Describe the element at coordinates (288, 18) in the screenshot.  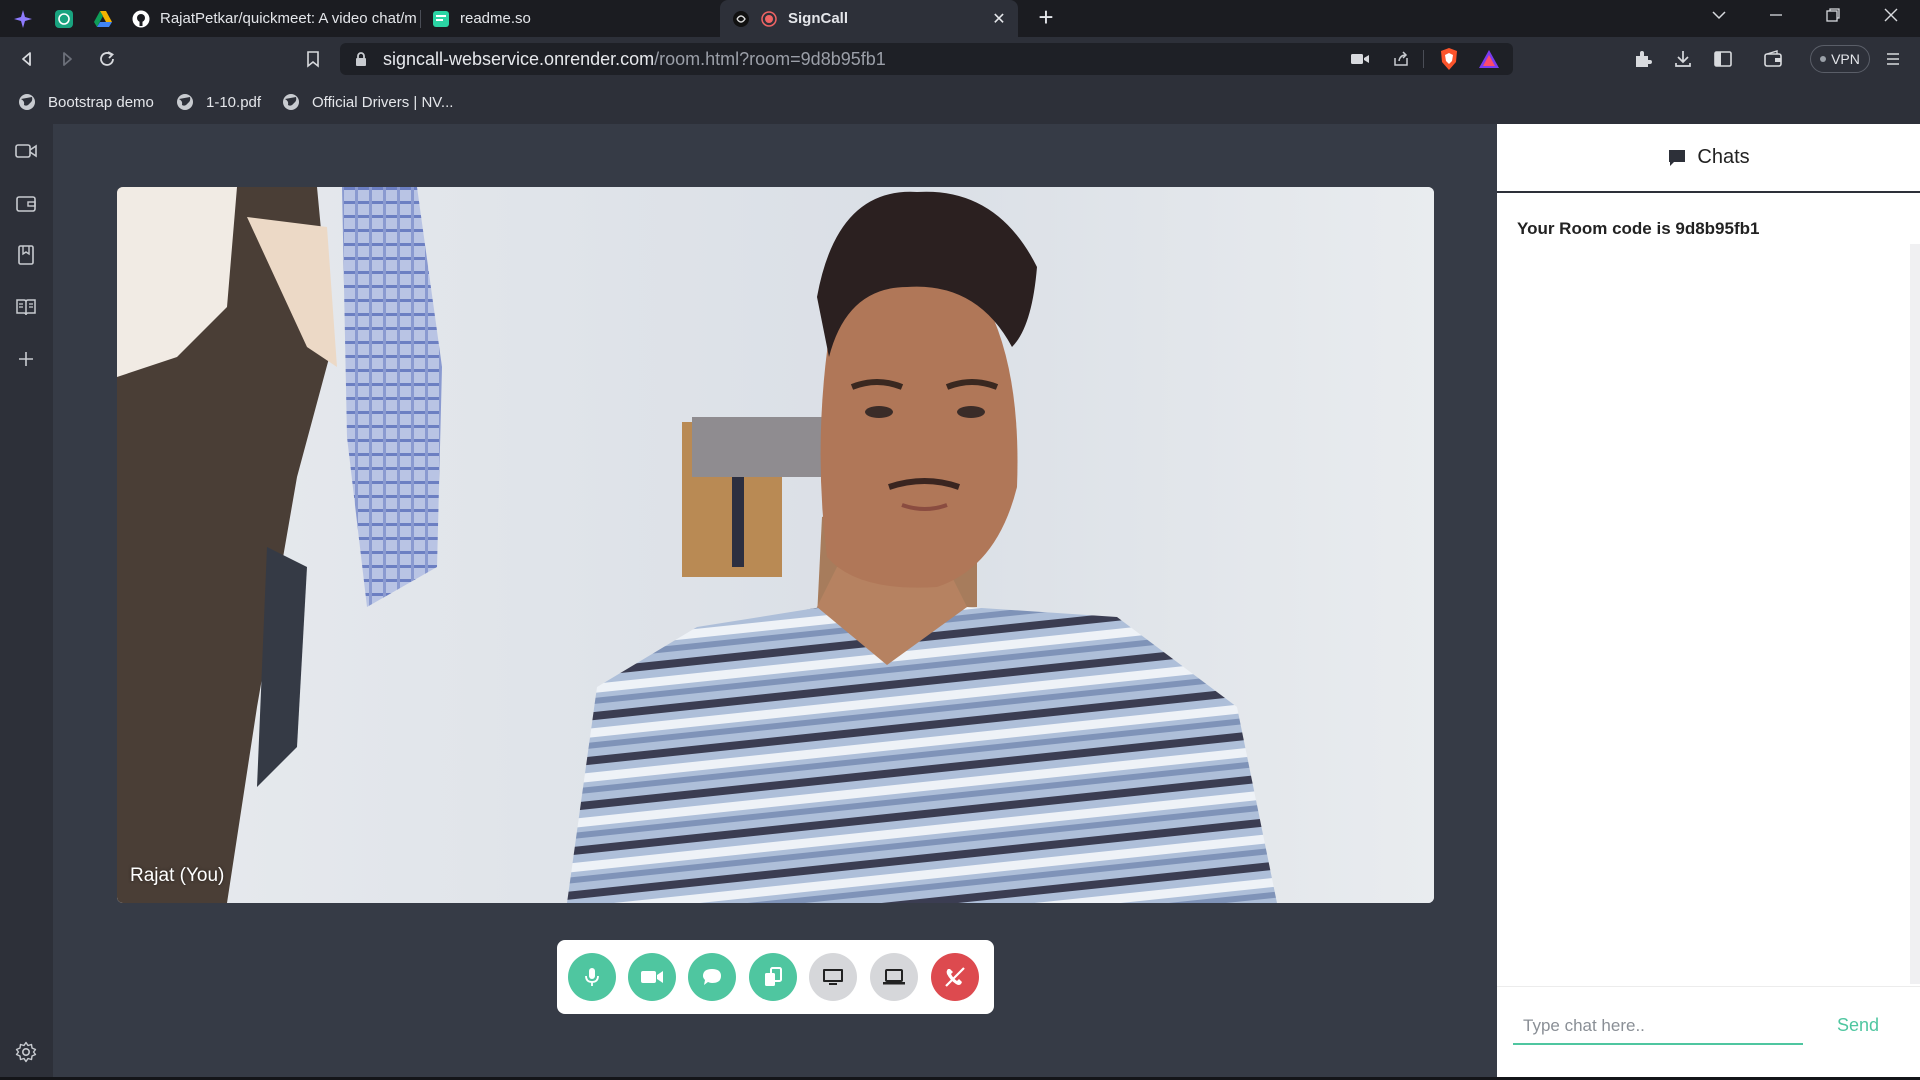
I see `tab-label: RajatPetkar/quickmeet: A video chat/m` at that location.